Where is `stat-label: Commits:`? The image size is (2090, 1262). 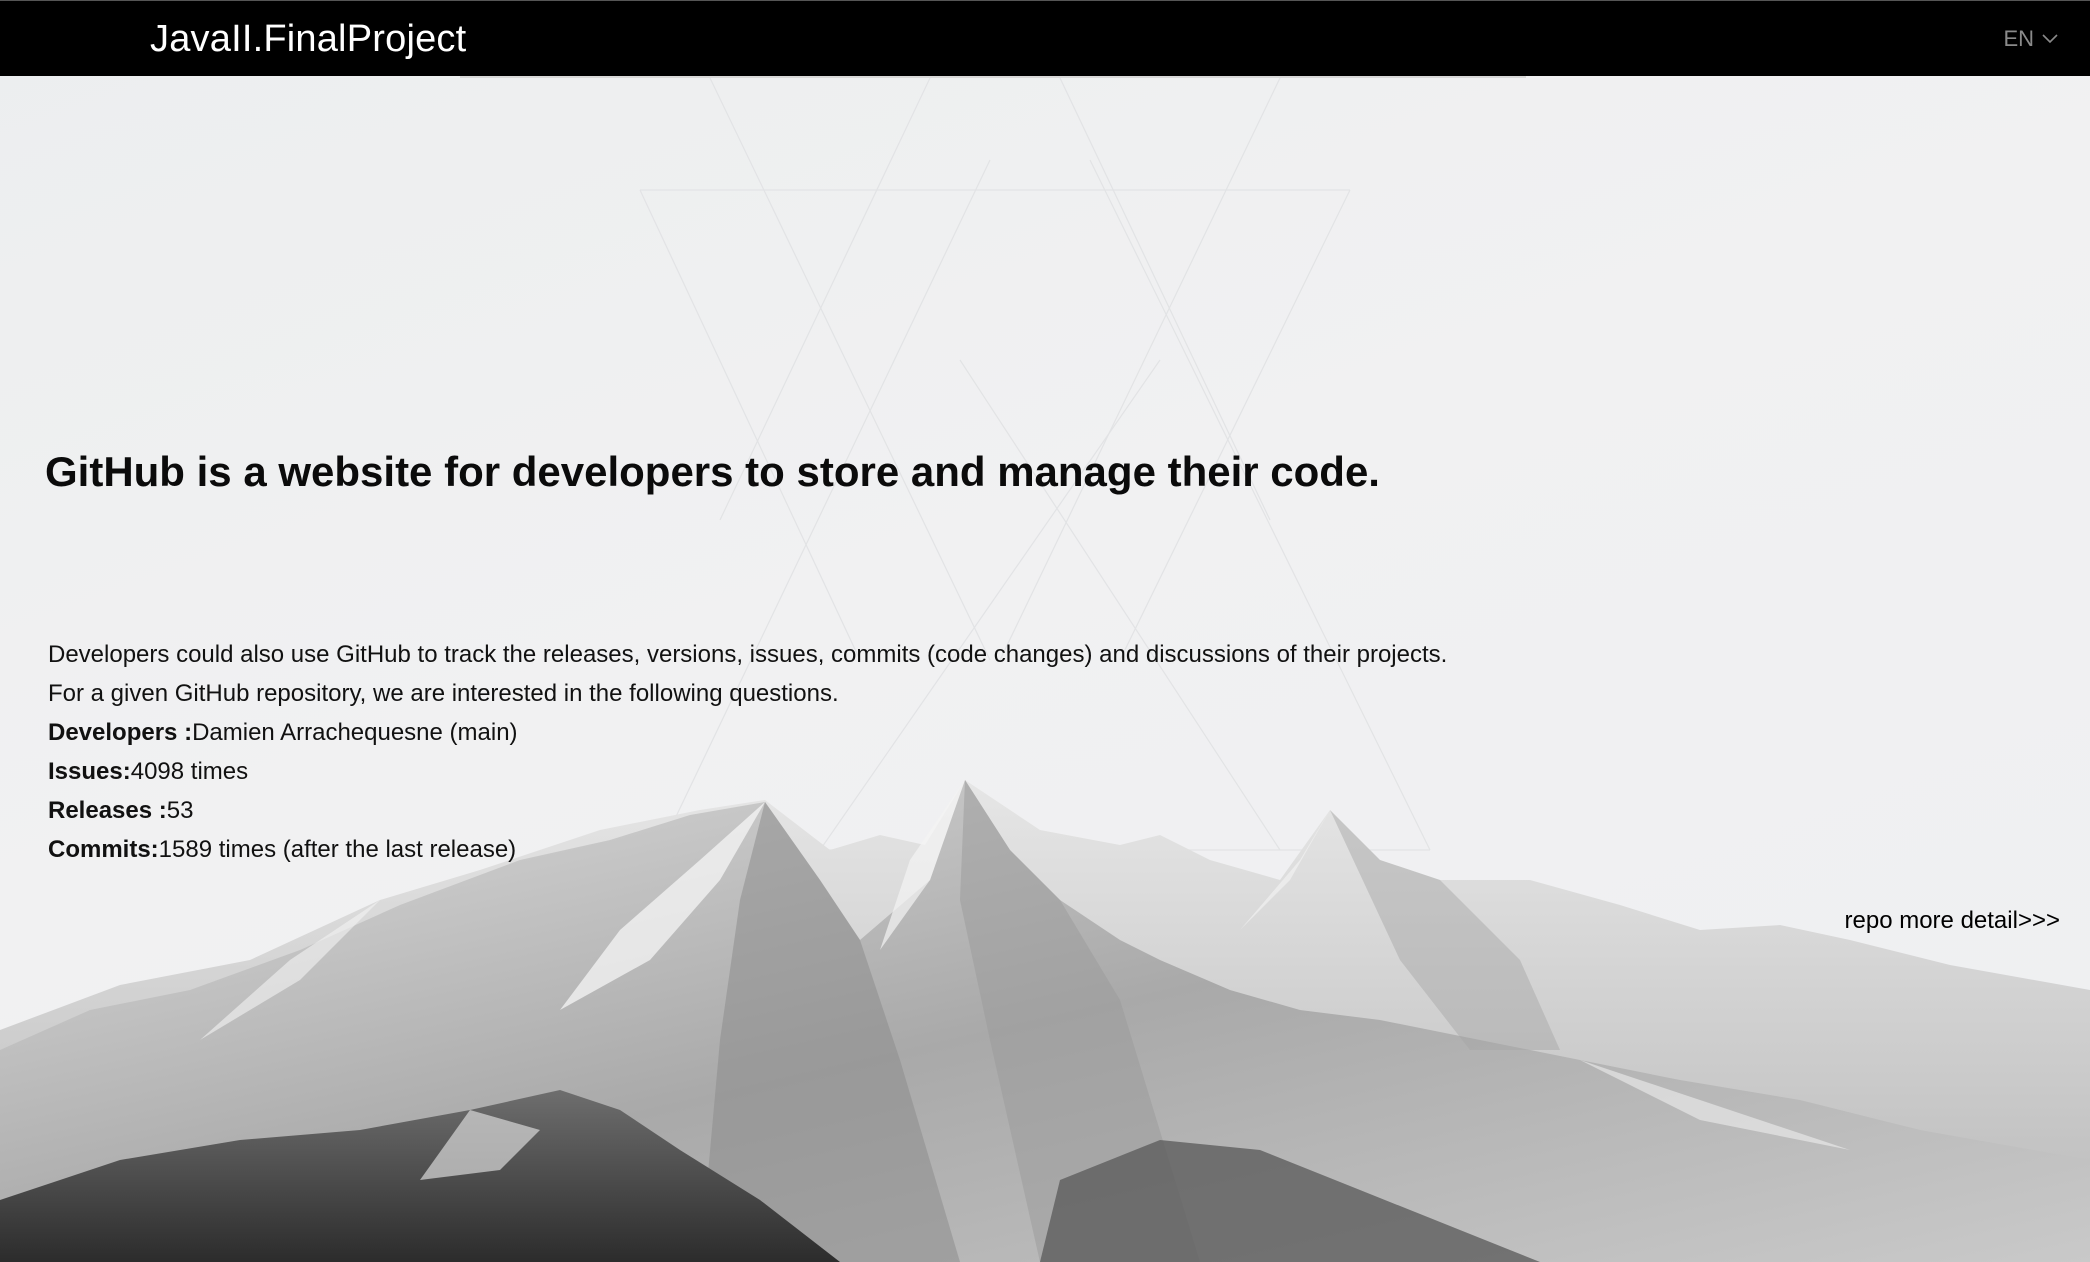 stat-label: Commits: is located at coordinates (103, 849).